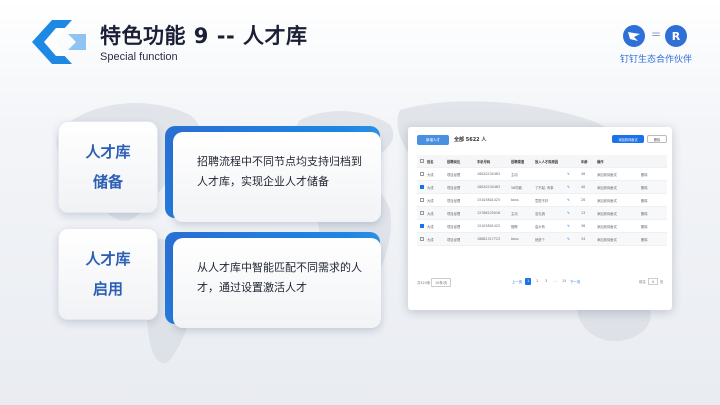 Image resolution: width=720 pixels, height=405 pixels. Describe the element at coordinates (583, 174) in the screenshot. I see `cell-age: 48` at that location.